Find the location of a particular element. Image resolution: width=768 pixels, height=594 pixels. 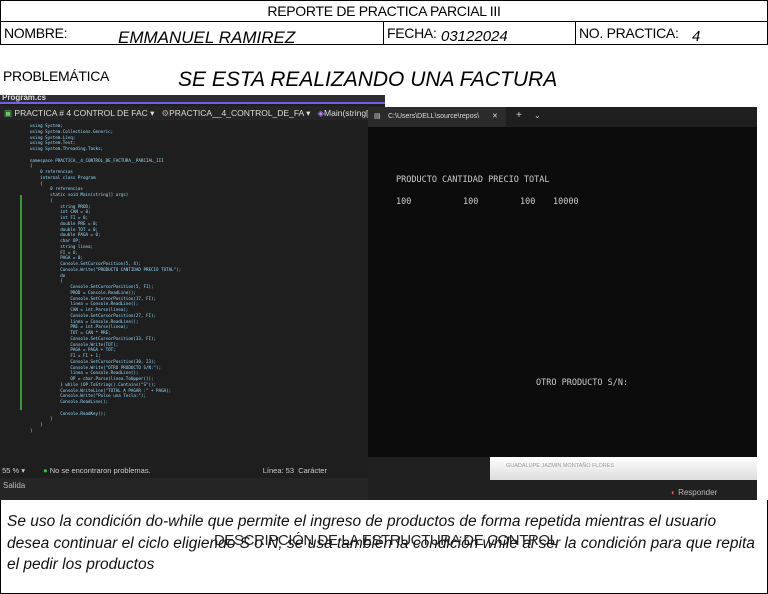

new-tab-icon: + is located at coordinates (519, 115).